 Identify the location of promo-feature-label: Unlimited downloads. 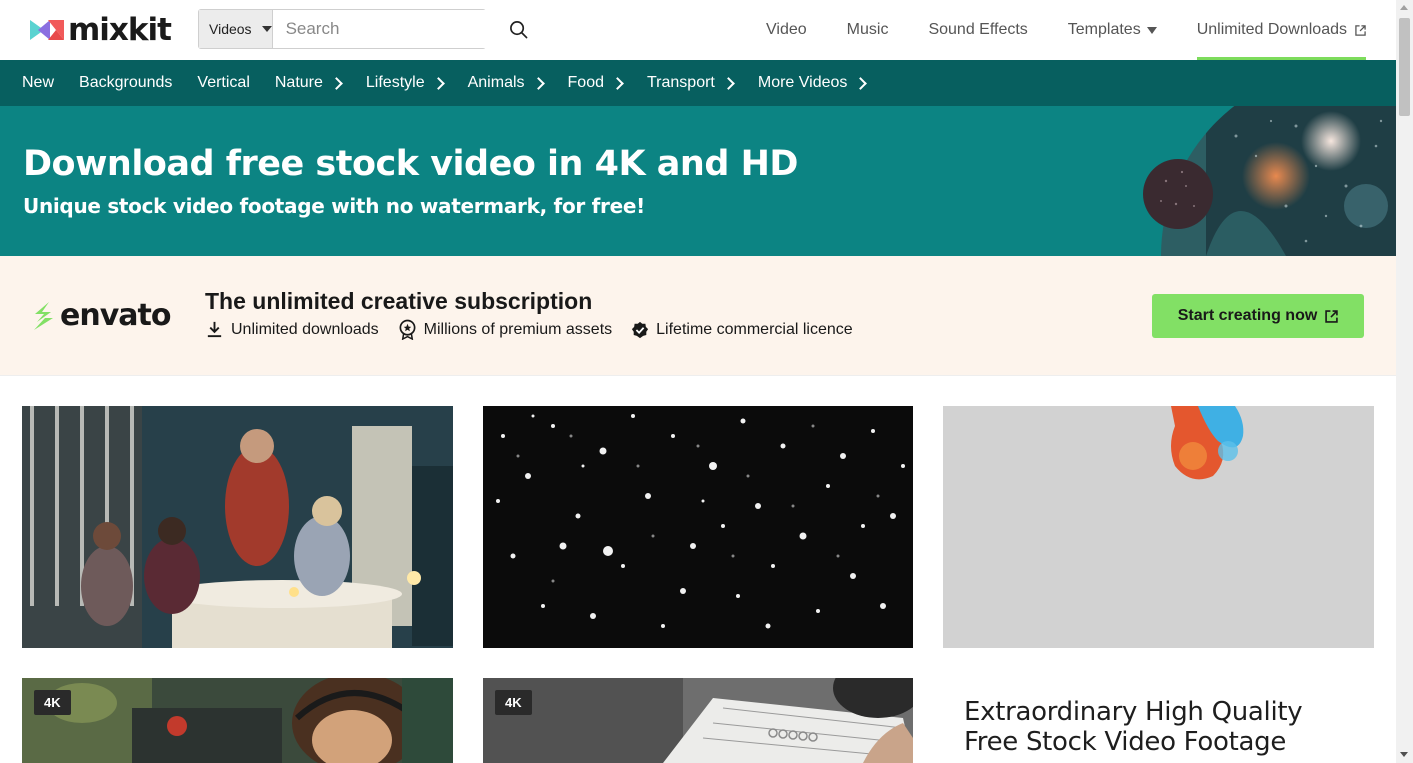
(305, 329).